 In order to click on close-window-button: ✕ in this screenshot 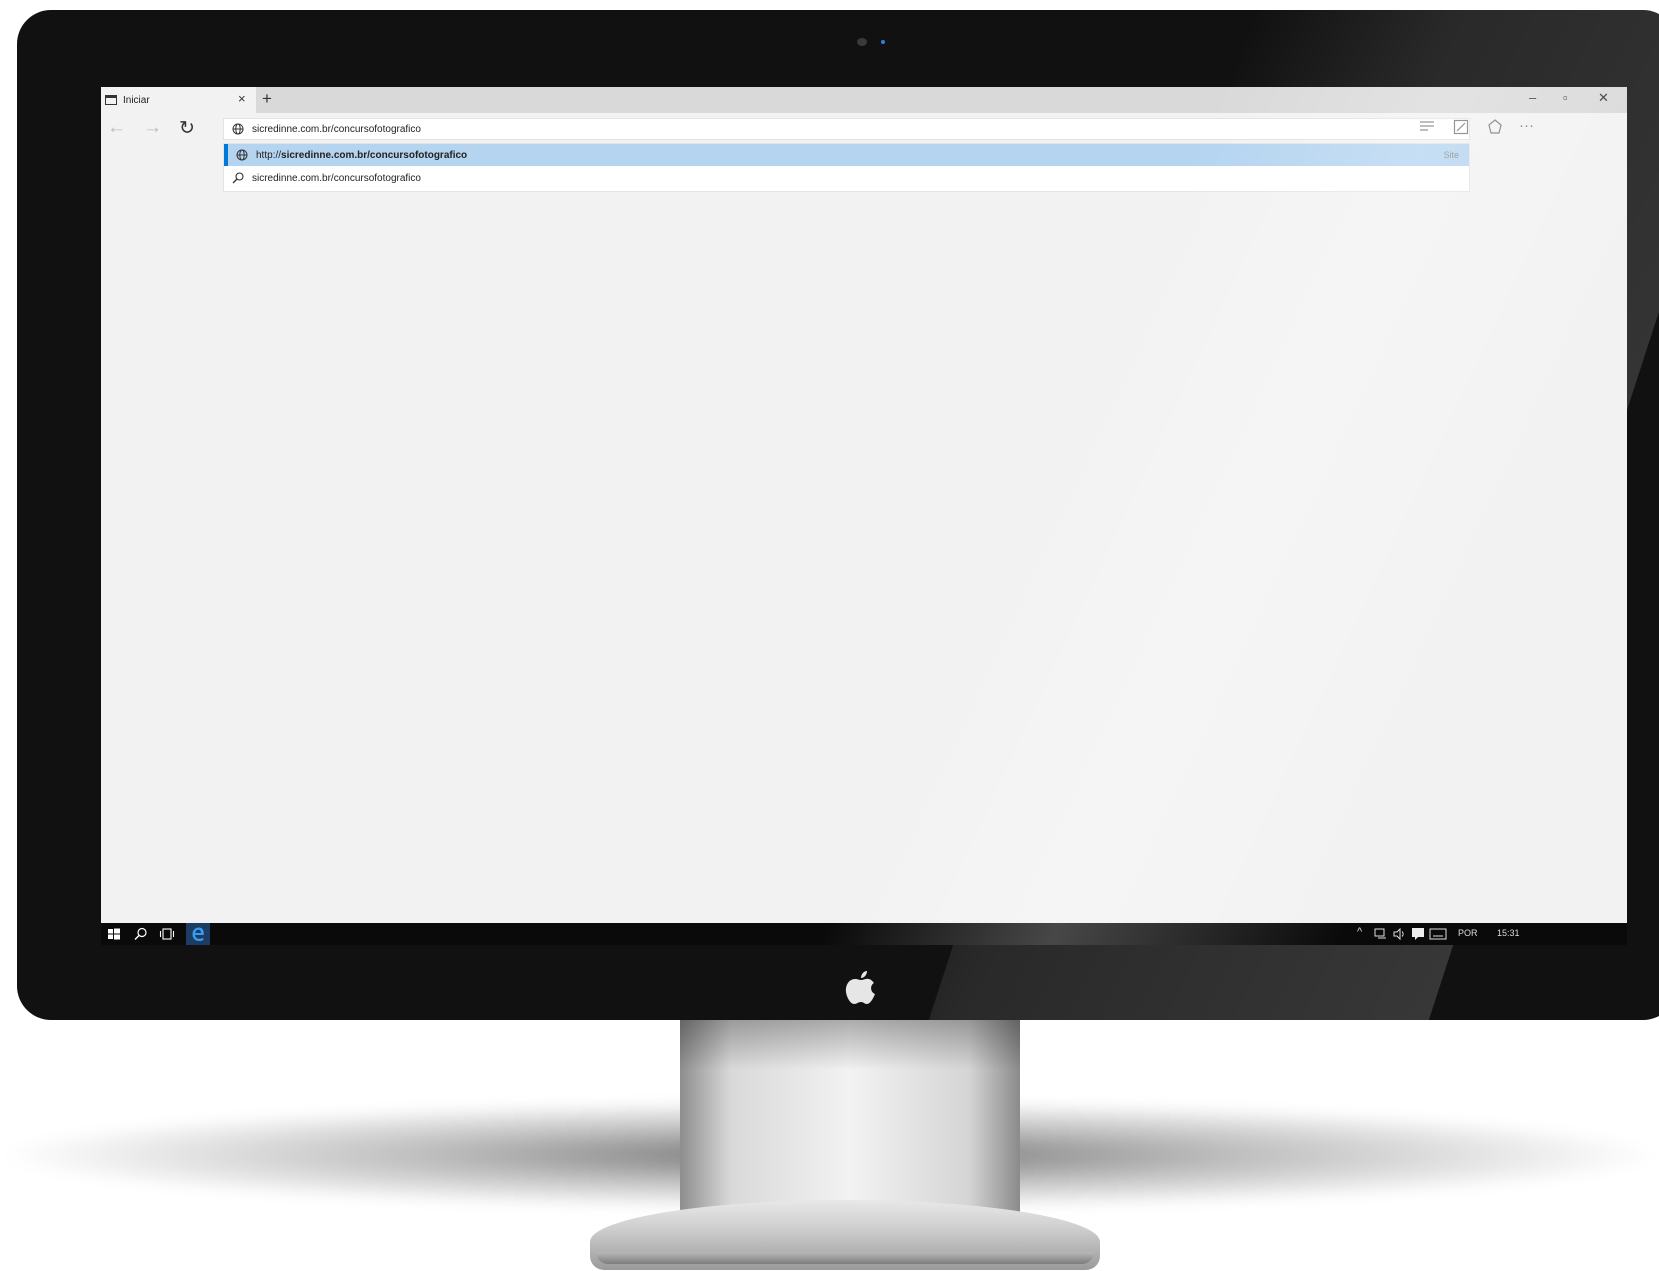, I will do `click(1603, 98)`.